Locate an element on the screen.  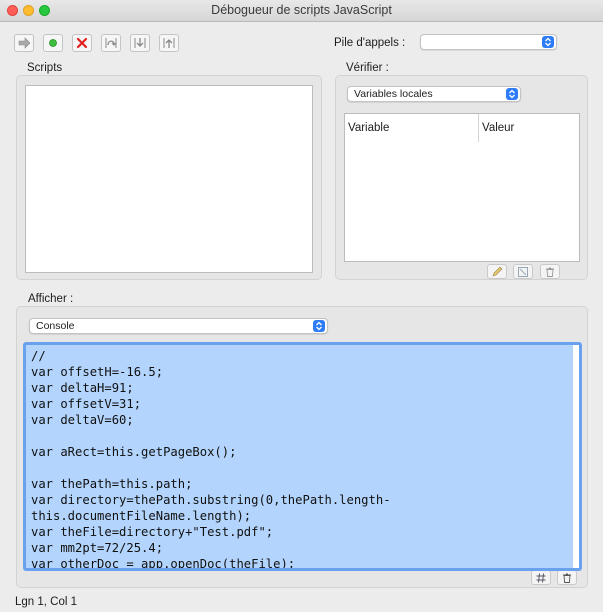
step-out-icon is located at coordinates (169, 43).